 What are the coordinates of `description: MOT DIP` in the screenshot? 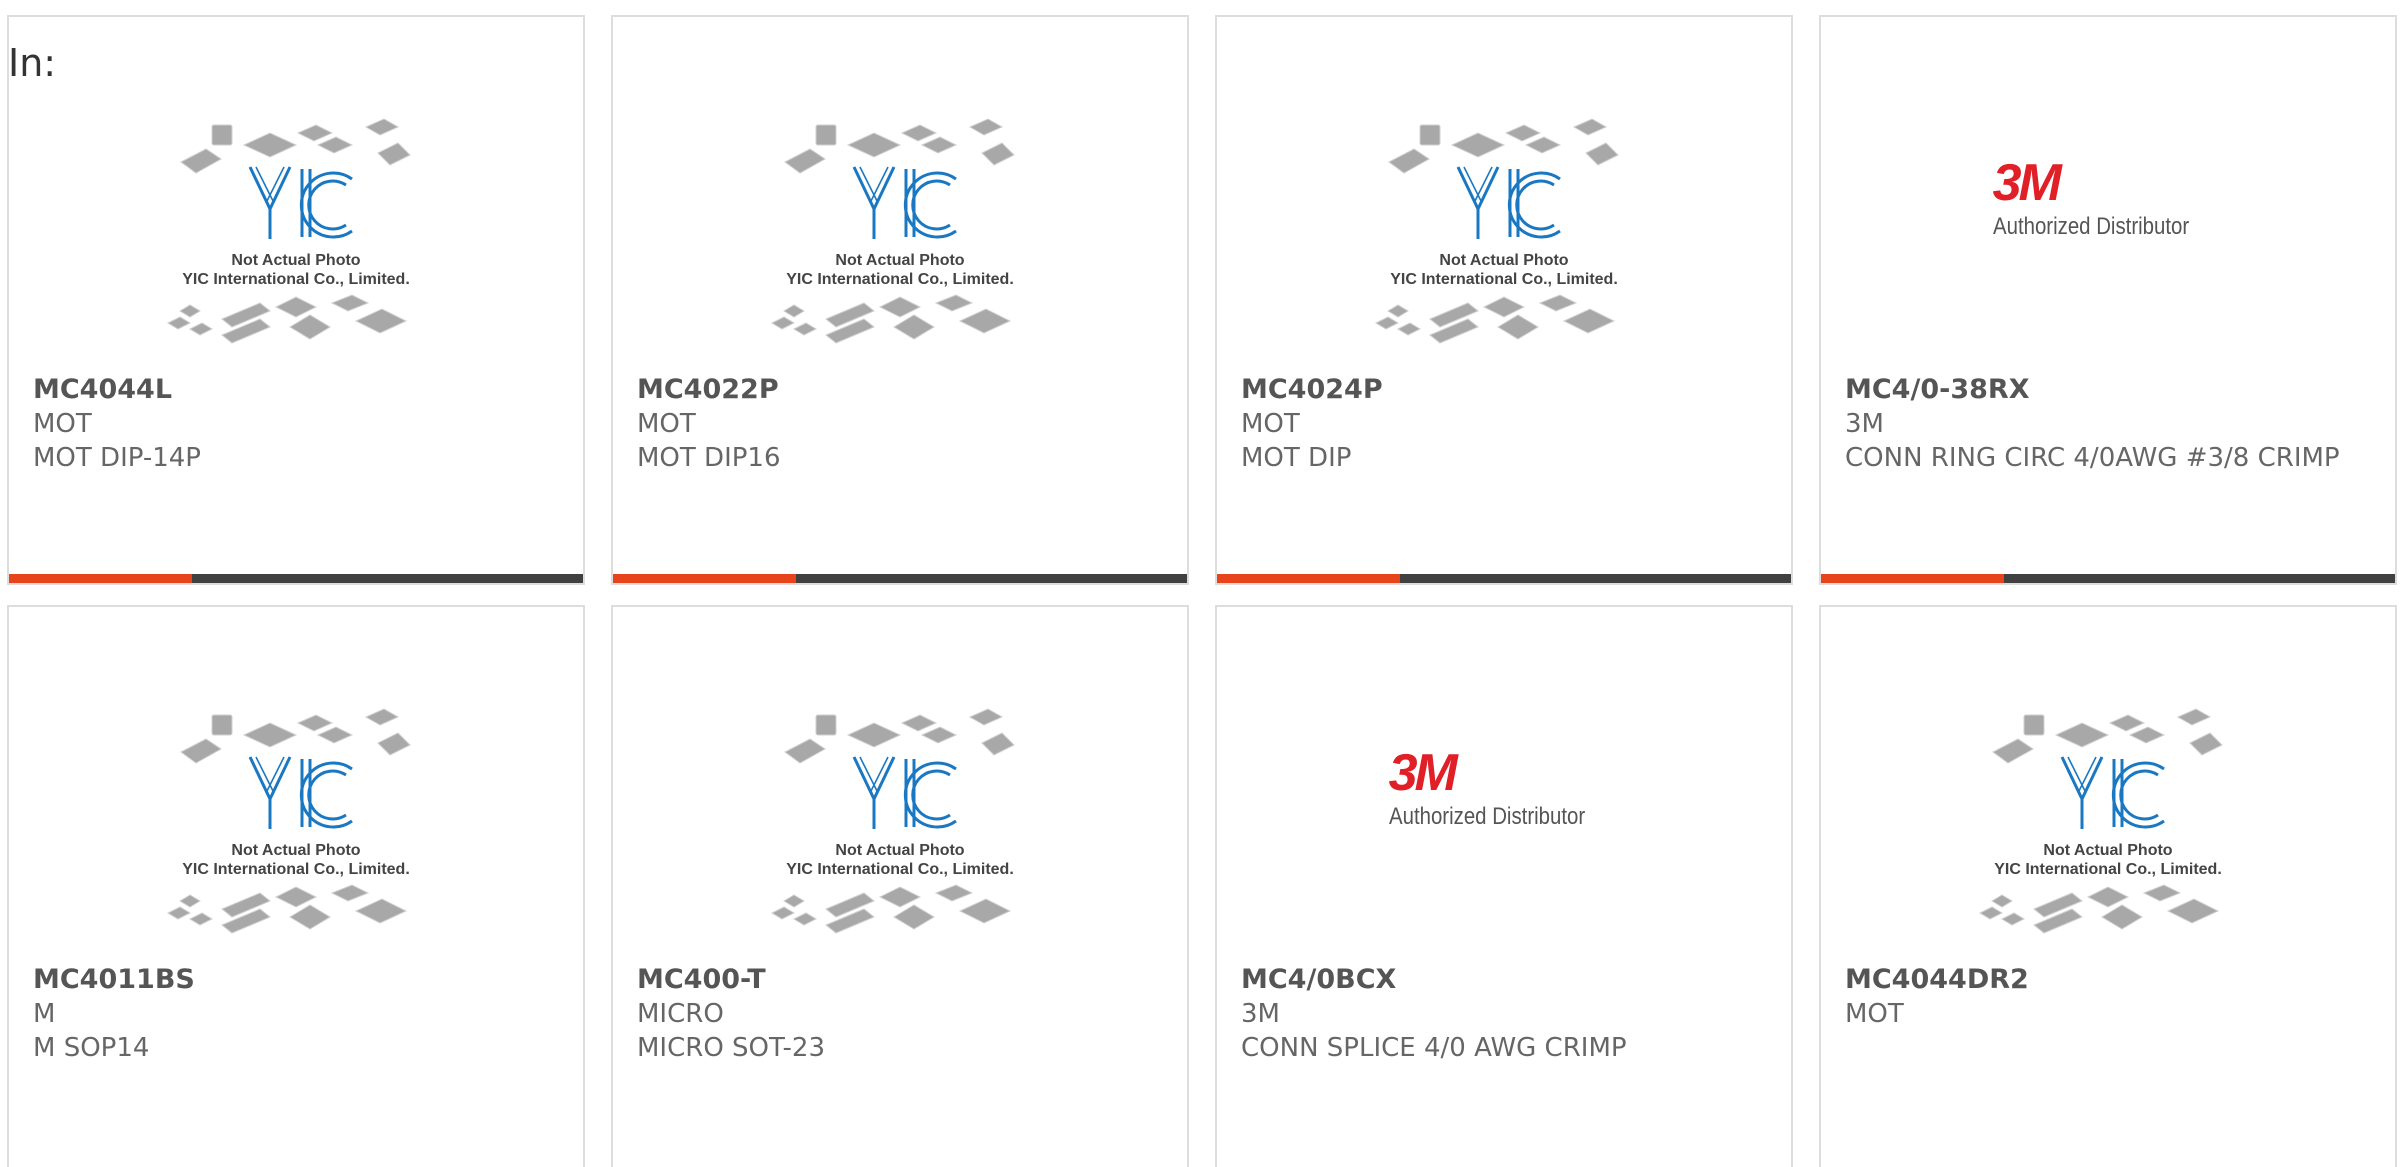 It's located at (1296, 458).